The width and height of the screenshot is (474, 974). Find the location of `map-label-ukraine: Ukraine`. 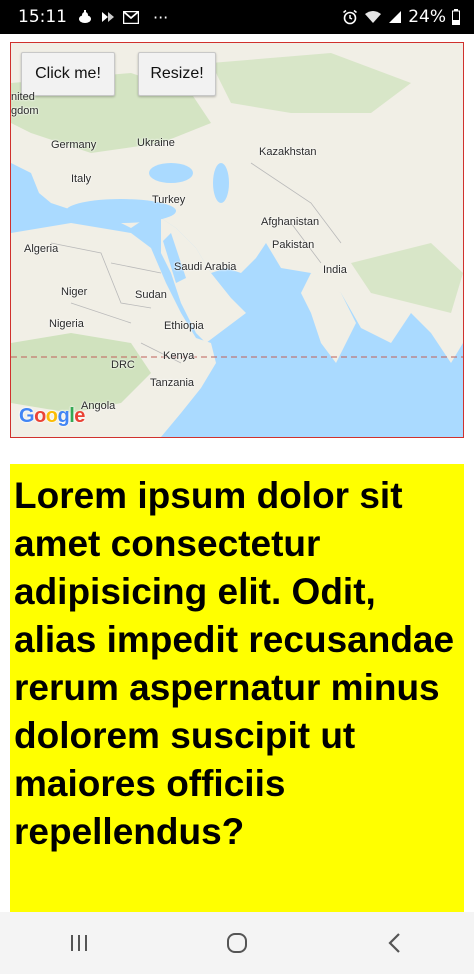

map-label-ukraine: Ukraine is located at coordinates (156, 143).